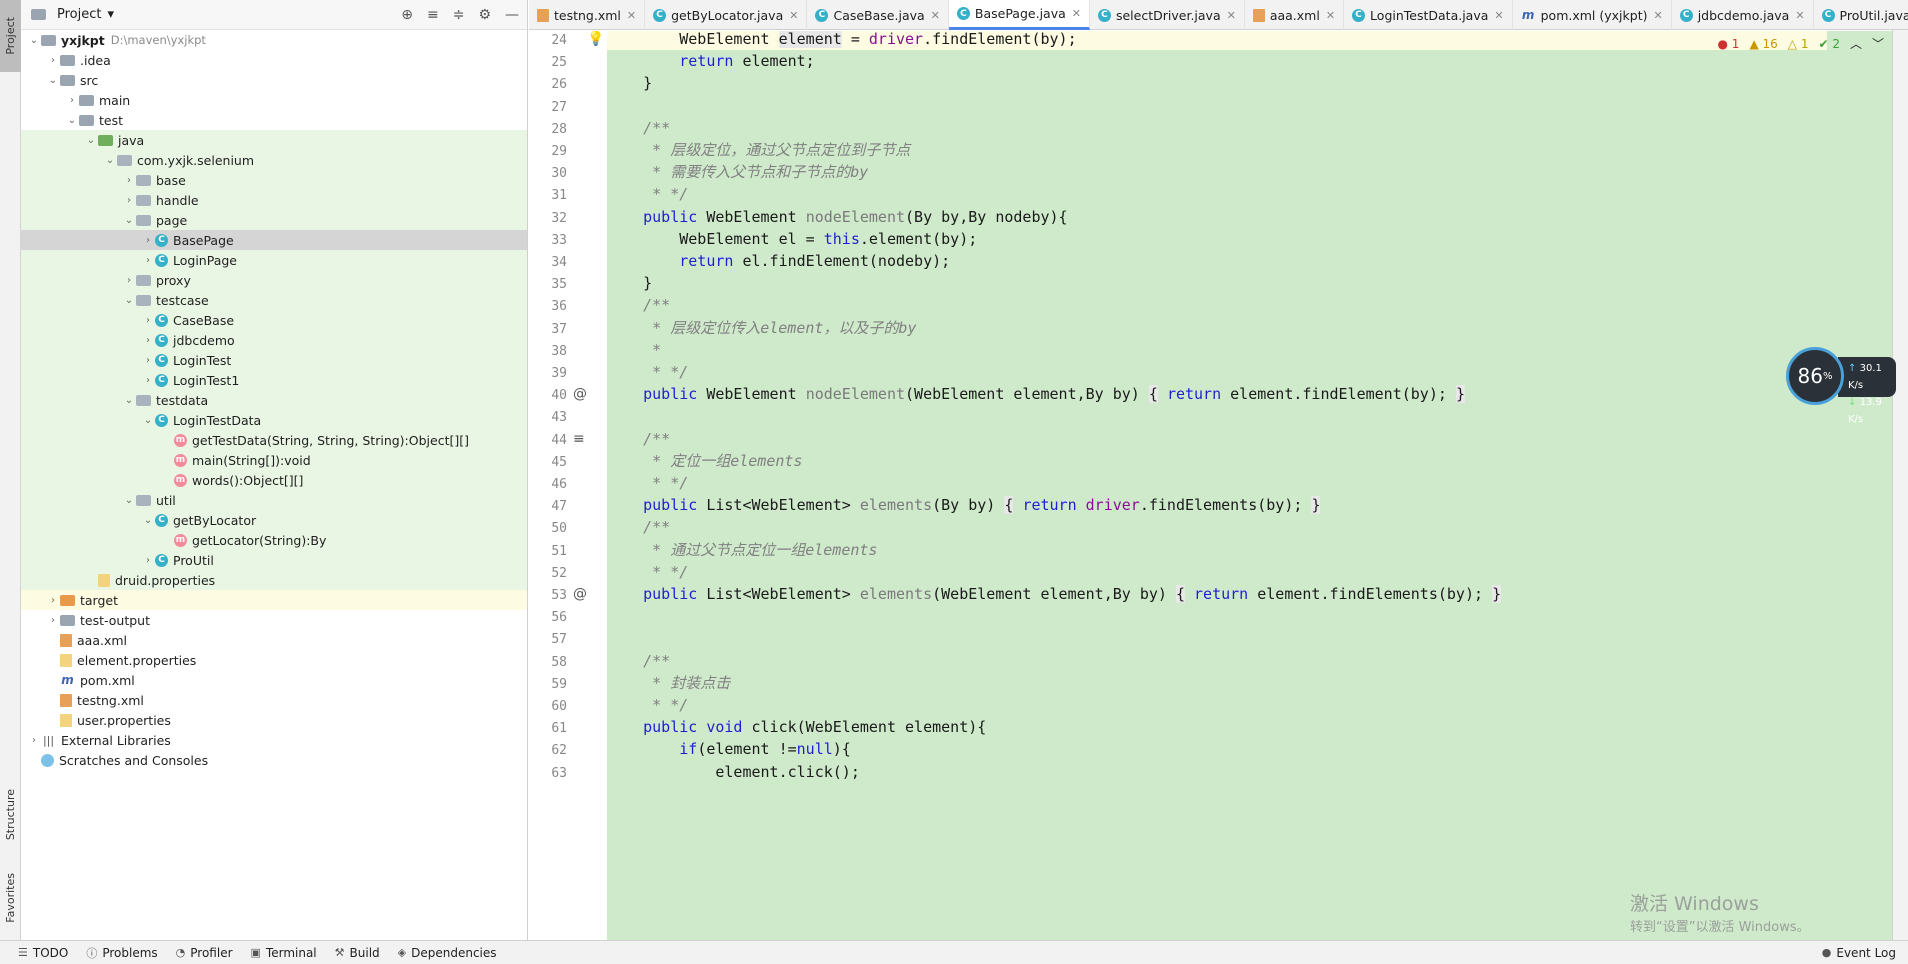 This screenshot has height=964, width=1908. Describe the element at coordinates (43, 953) in the screenshot. I see `todo-tool-button: ☰ TODO` at that location.